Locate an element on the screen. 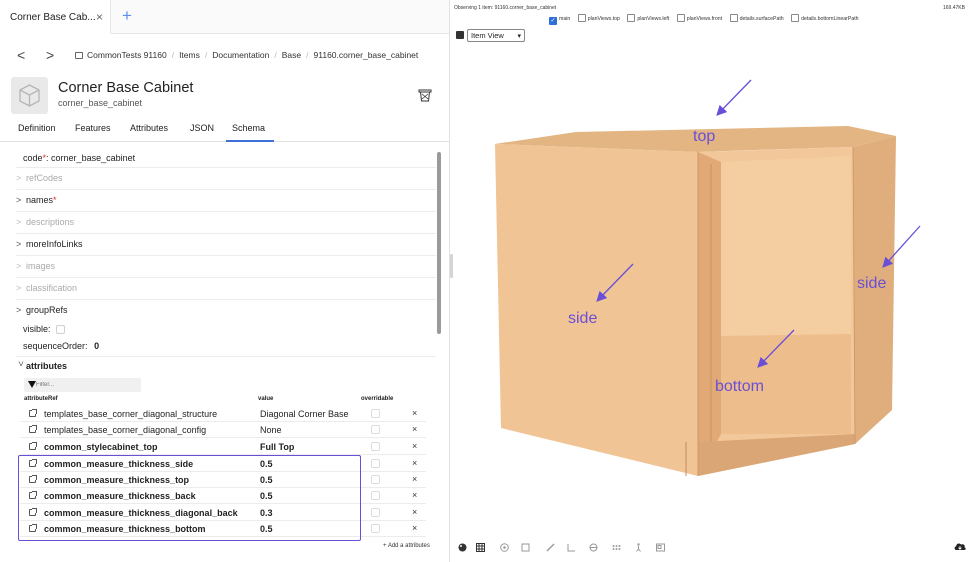  attribute-filter is located at coordinates (82, 385).